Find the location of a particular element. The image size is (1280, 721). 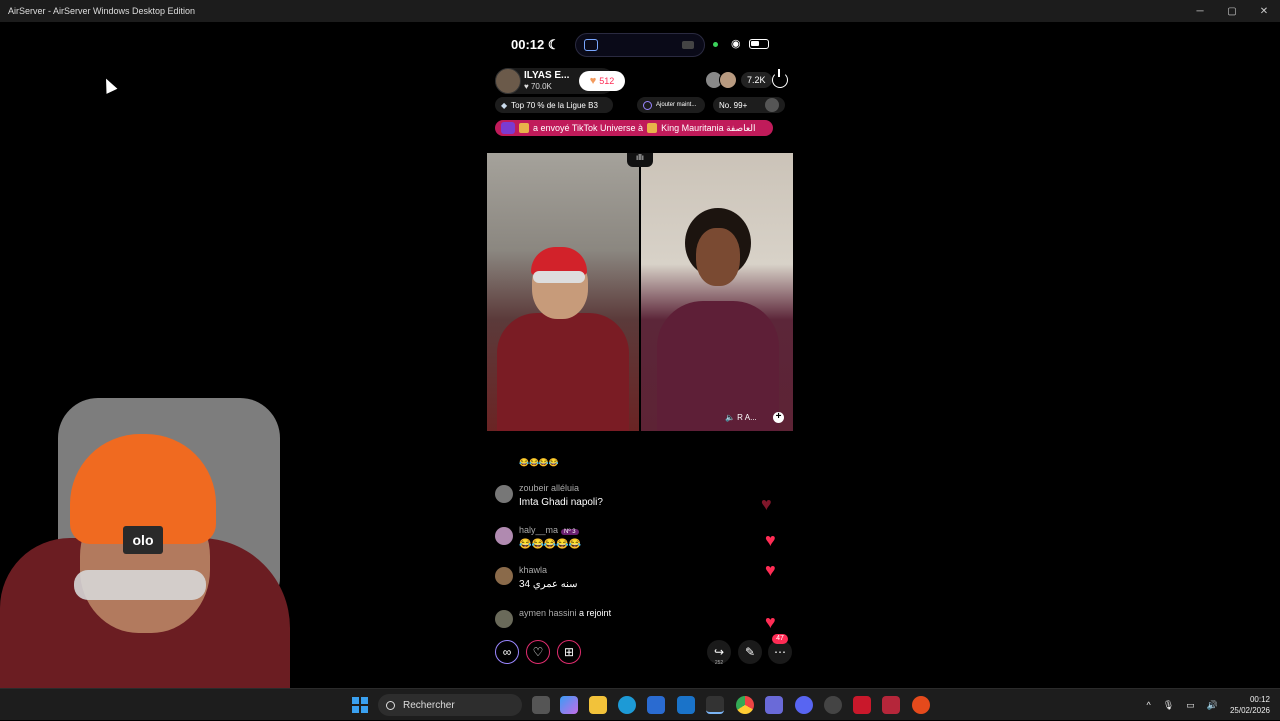

live-video-split: ıllı 🔈 R A... + is located at coordinates (640, 292).